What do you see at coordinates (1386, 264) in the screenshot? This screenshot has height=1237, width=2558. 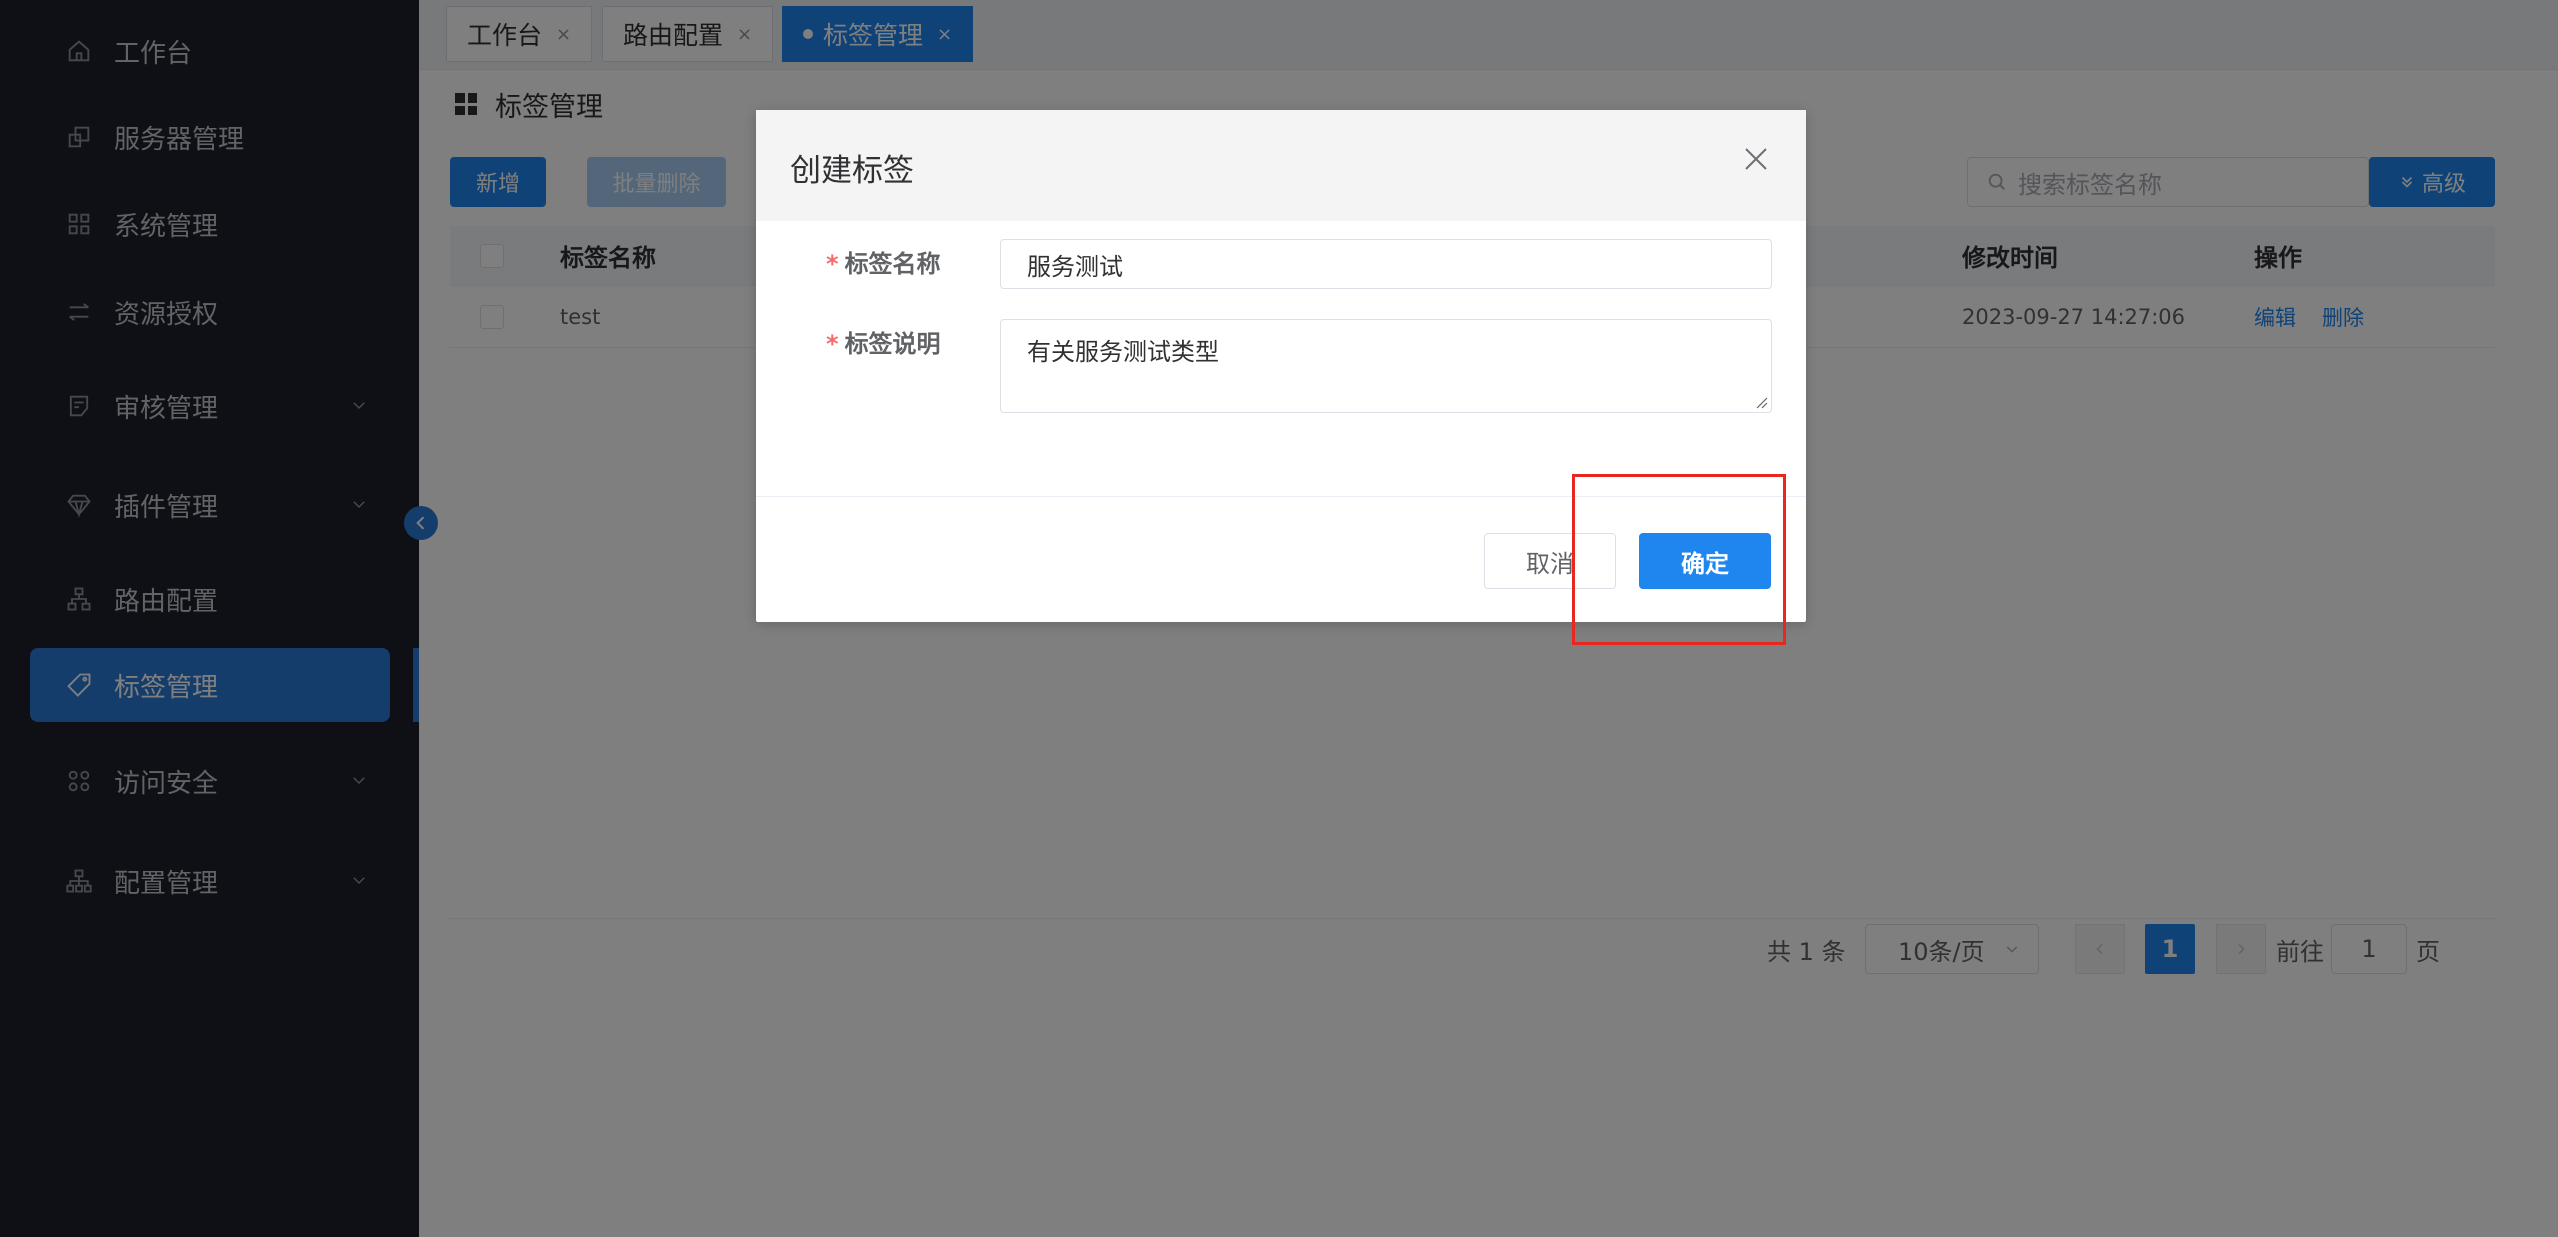 I see `tag-name-input: 服务测试` at bounding box center [1386, 264].